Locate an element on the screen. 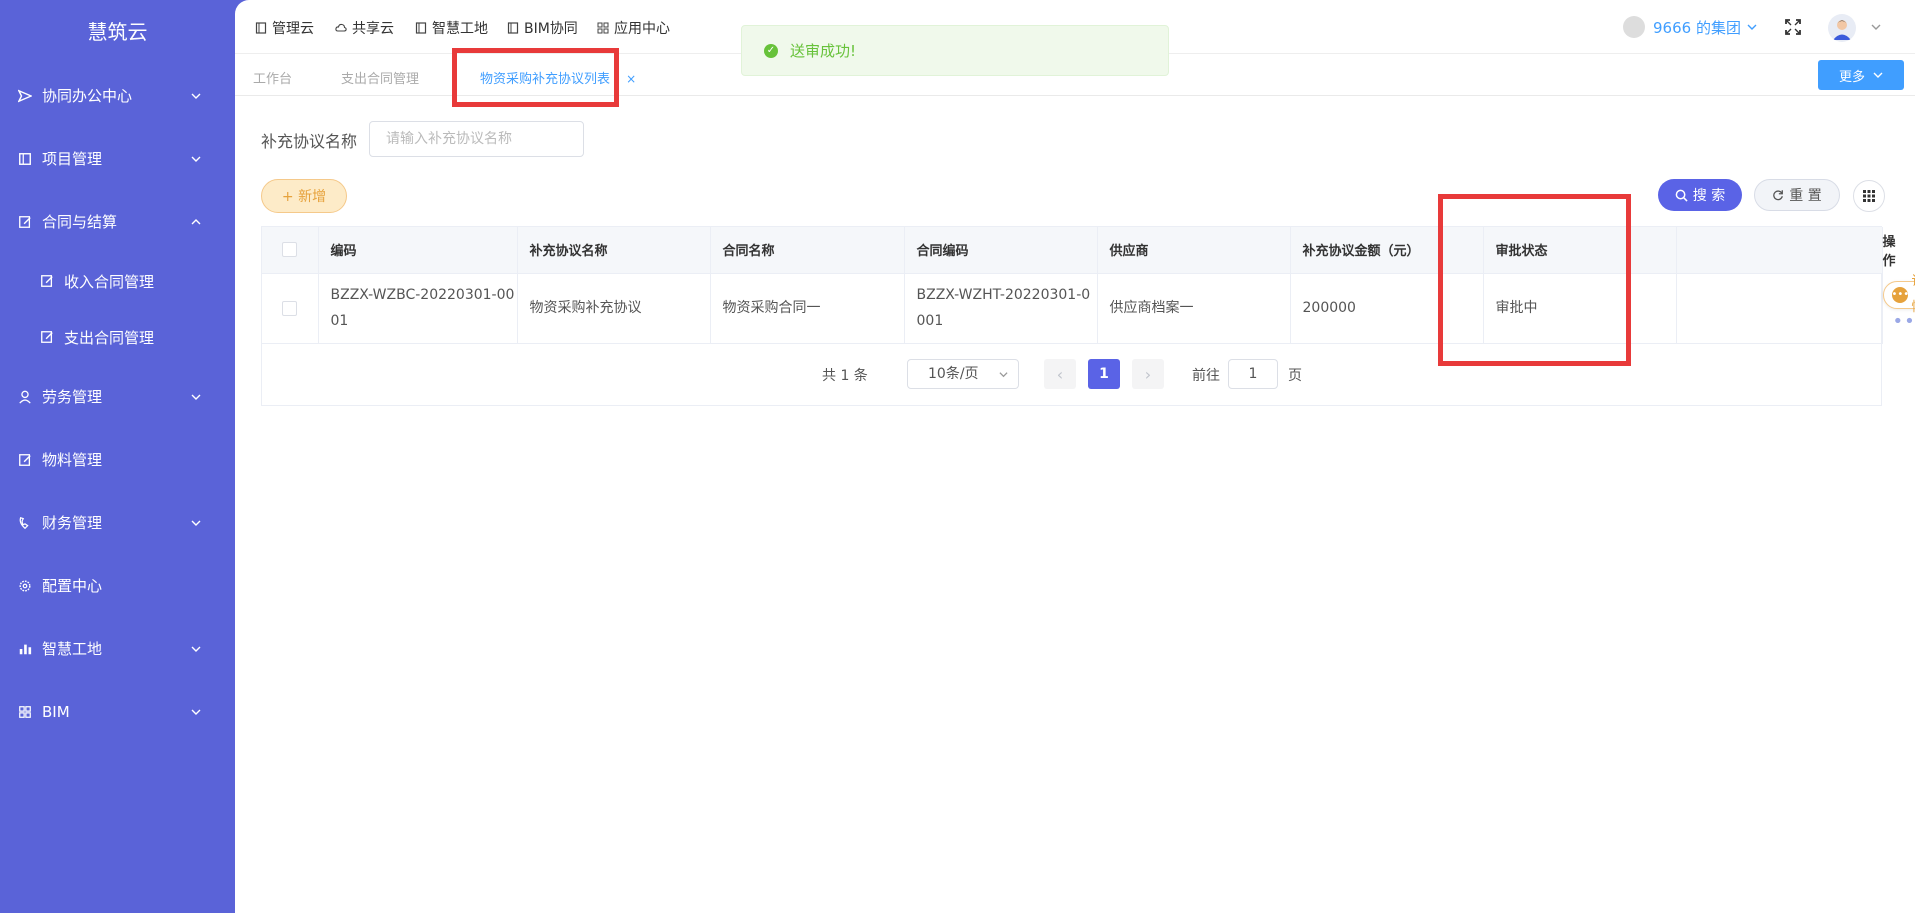 The image size is (1915, 913). add-button: + 新增 is located at coordinates (304, 196).